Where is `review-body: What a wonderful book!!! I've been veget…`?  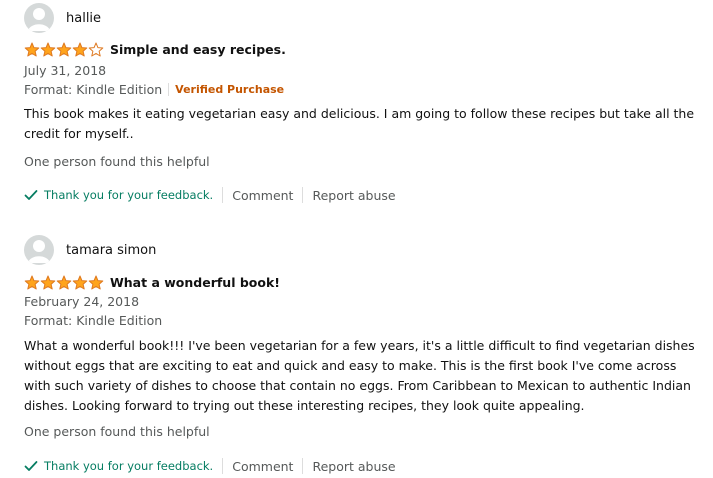
review-body: What a wonderful book!!! I've been veget… is located at coordinates (359, 375).